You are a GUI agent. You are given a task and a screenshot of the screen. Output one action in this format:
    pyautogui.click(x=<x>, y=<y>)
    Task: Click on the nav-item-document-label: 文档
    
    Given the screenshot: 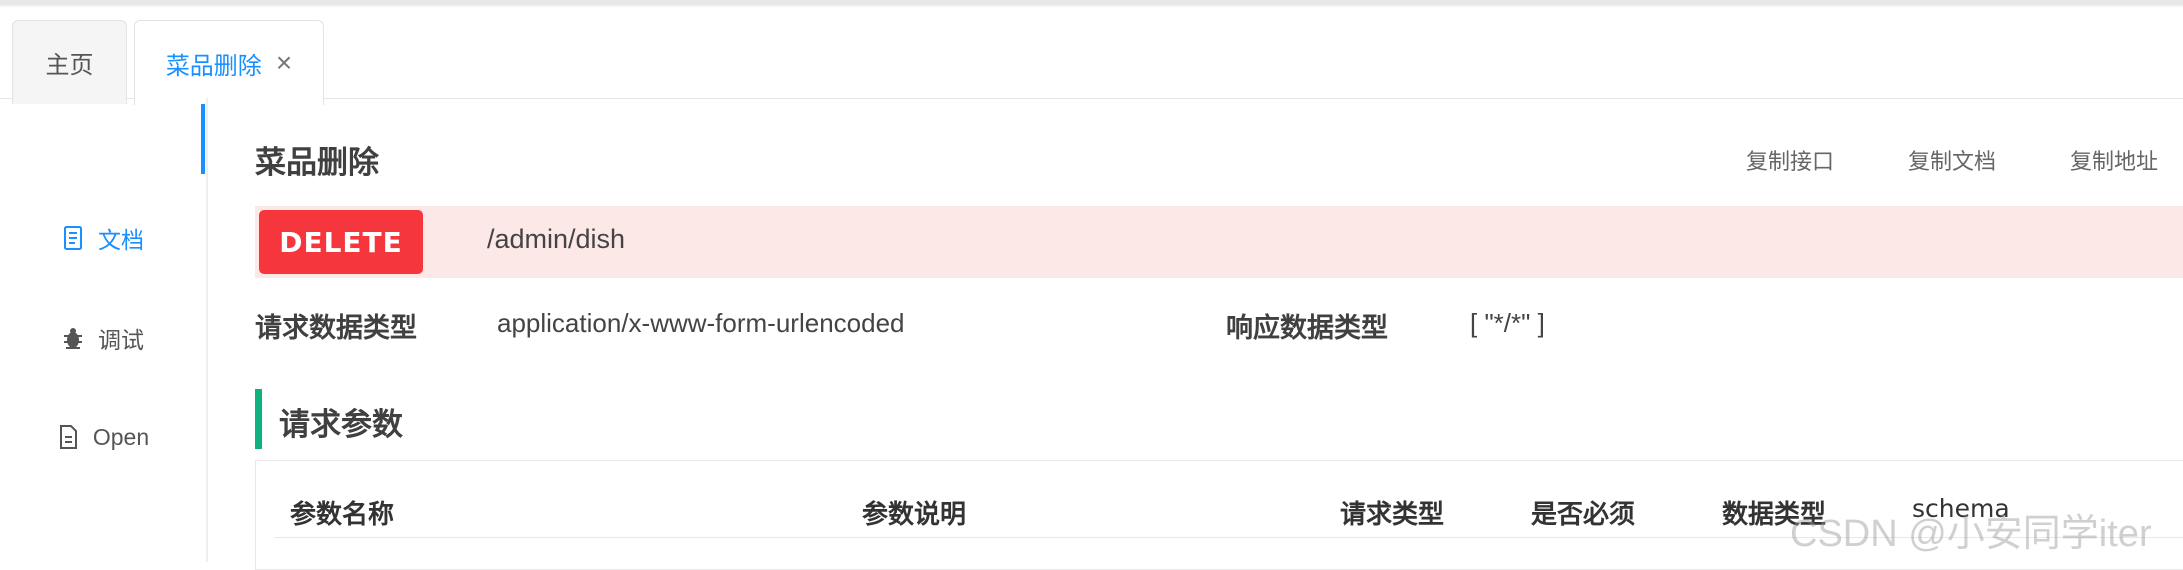 What is the action you would take?
    pyautogui.click(x=121, y=240)
    